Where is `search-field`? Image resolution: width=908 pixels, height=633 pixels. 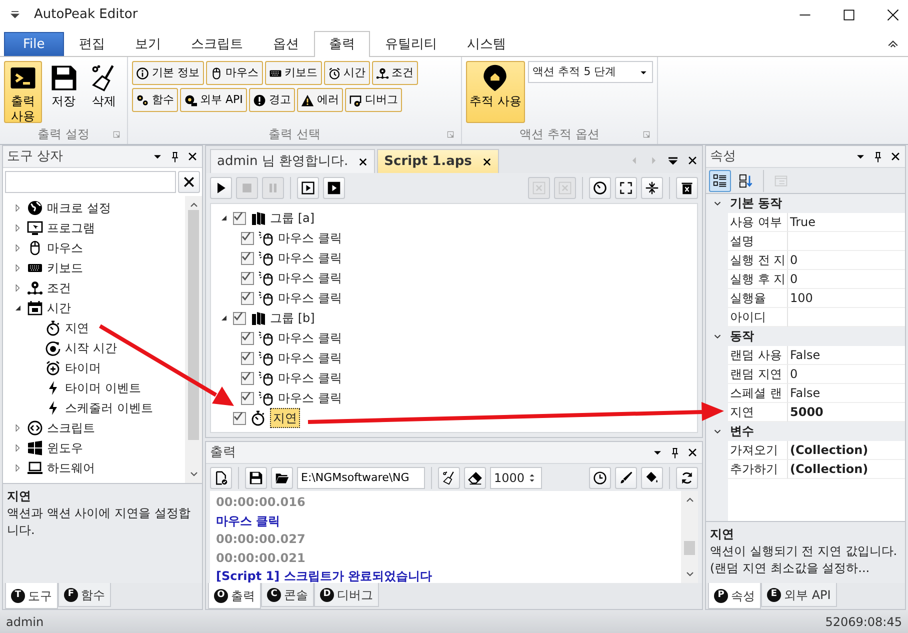
search-field is located at coordinates (90, 182).